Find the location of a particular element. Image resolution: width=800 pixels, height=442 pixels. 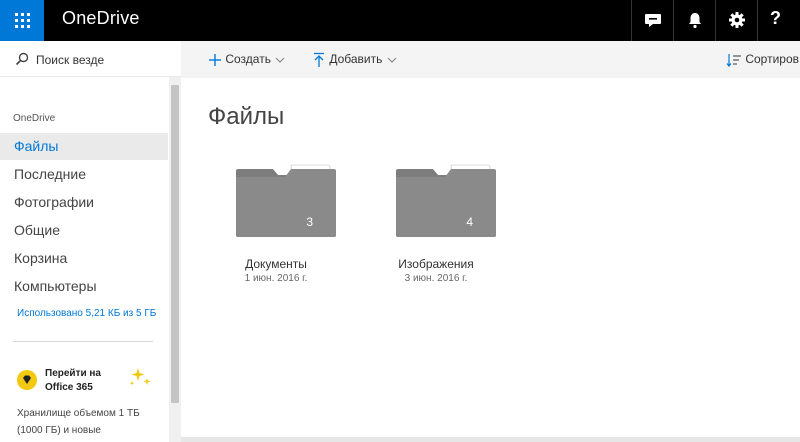

premium-diamond-icon is located at coordinates (27, 380).